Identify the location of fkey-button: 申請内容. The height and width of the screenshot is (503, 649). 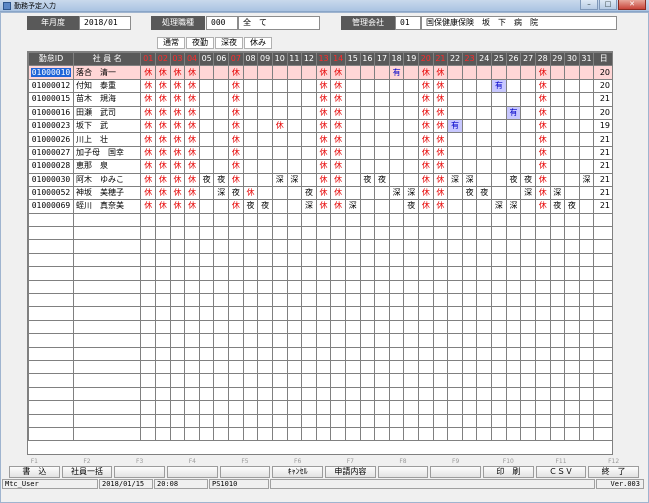
(350, 472).